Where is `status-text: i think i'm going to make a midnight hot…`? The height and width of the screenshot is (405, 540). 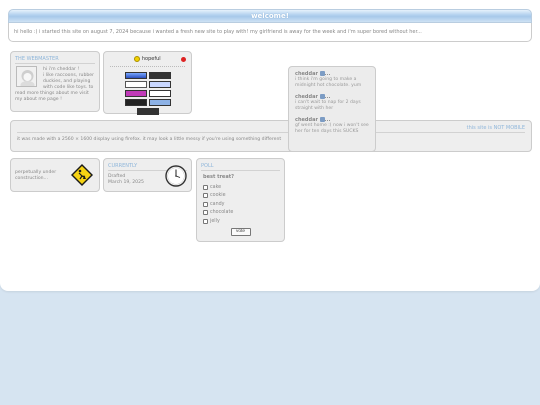
status-text: i think i'm going to make a midnight hot… is located at coordinates (328, 82).